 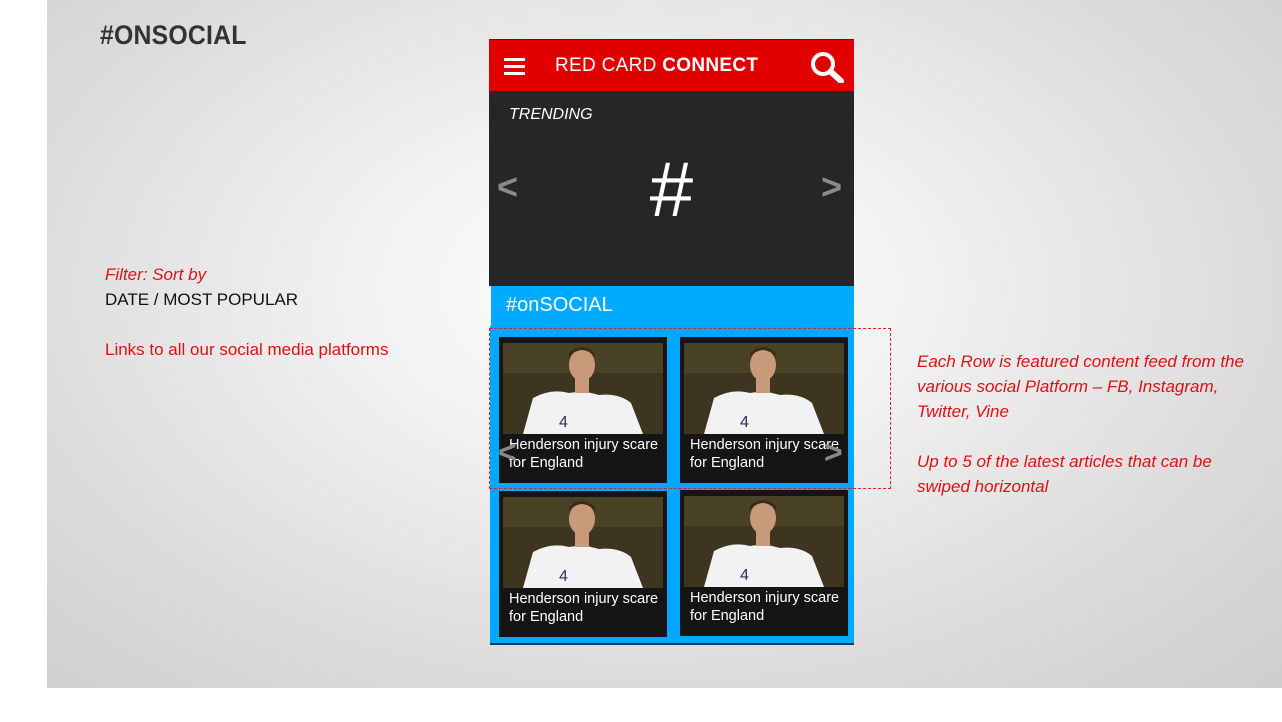 I want to click on filter-value: DATE / MOST POPULAR, so click(x=202, y=299).